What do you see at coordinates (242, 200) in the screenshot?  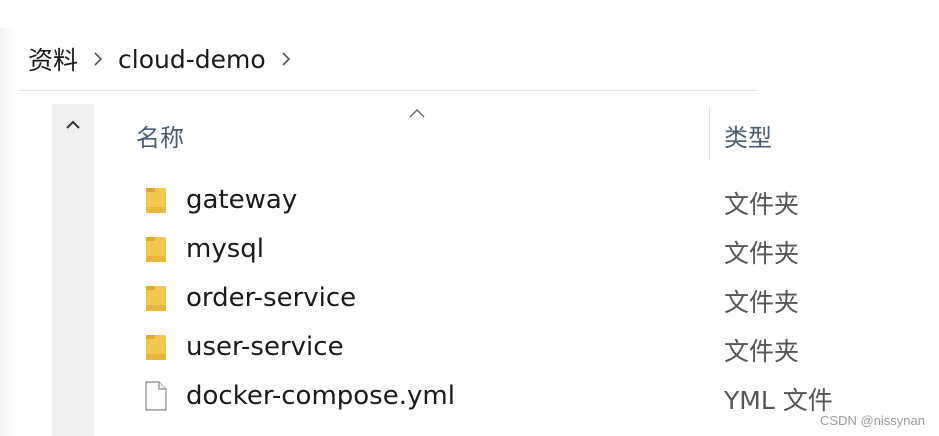 I see `file-name: gateway` at bounding box center [242, 200].